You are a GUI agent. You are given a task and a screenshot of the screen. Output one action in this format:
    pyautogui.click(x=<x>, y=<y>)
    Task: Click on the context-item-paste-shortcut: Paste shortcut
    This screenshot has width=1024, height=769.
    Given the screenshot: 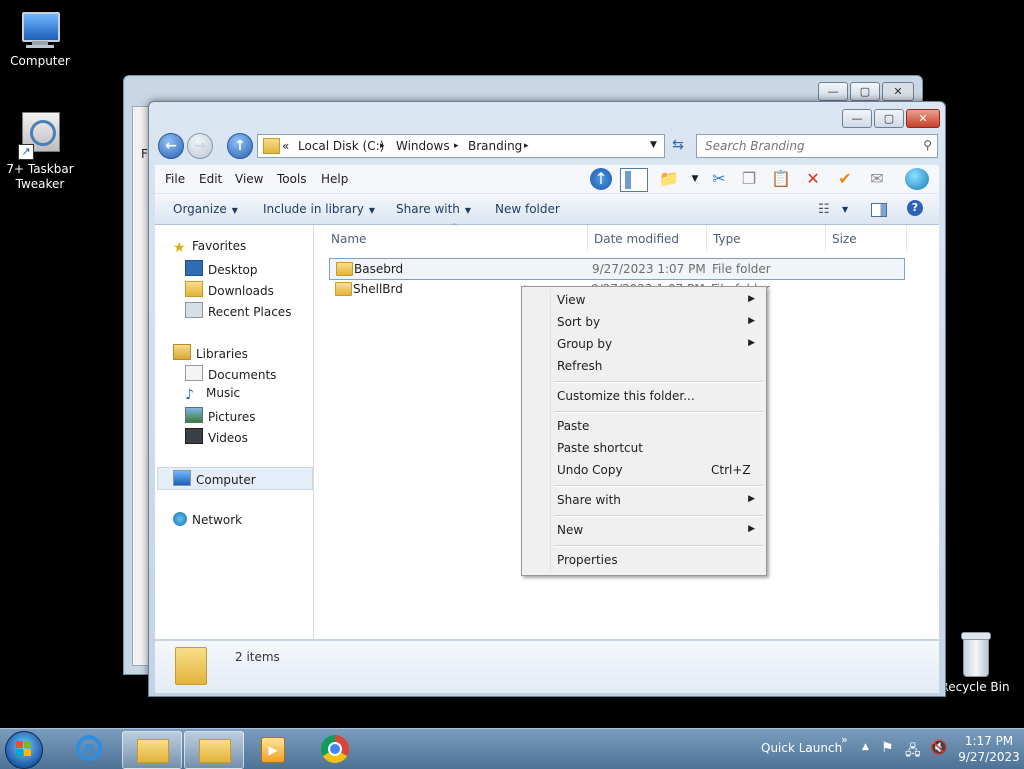 What is the action you would take?
    pyautogui.click(x=644, y=448)
    